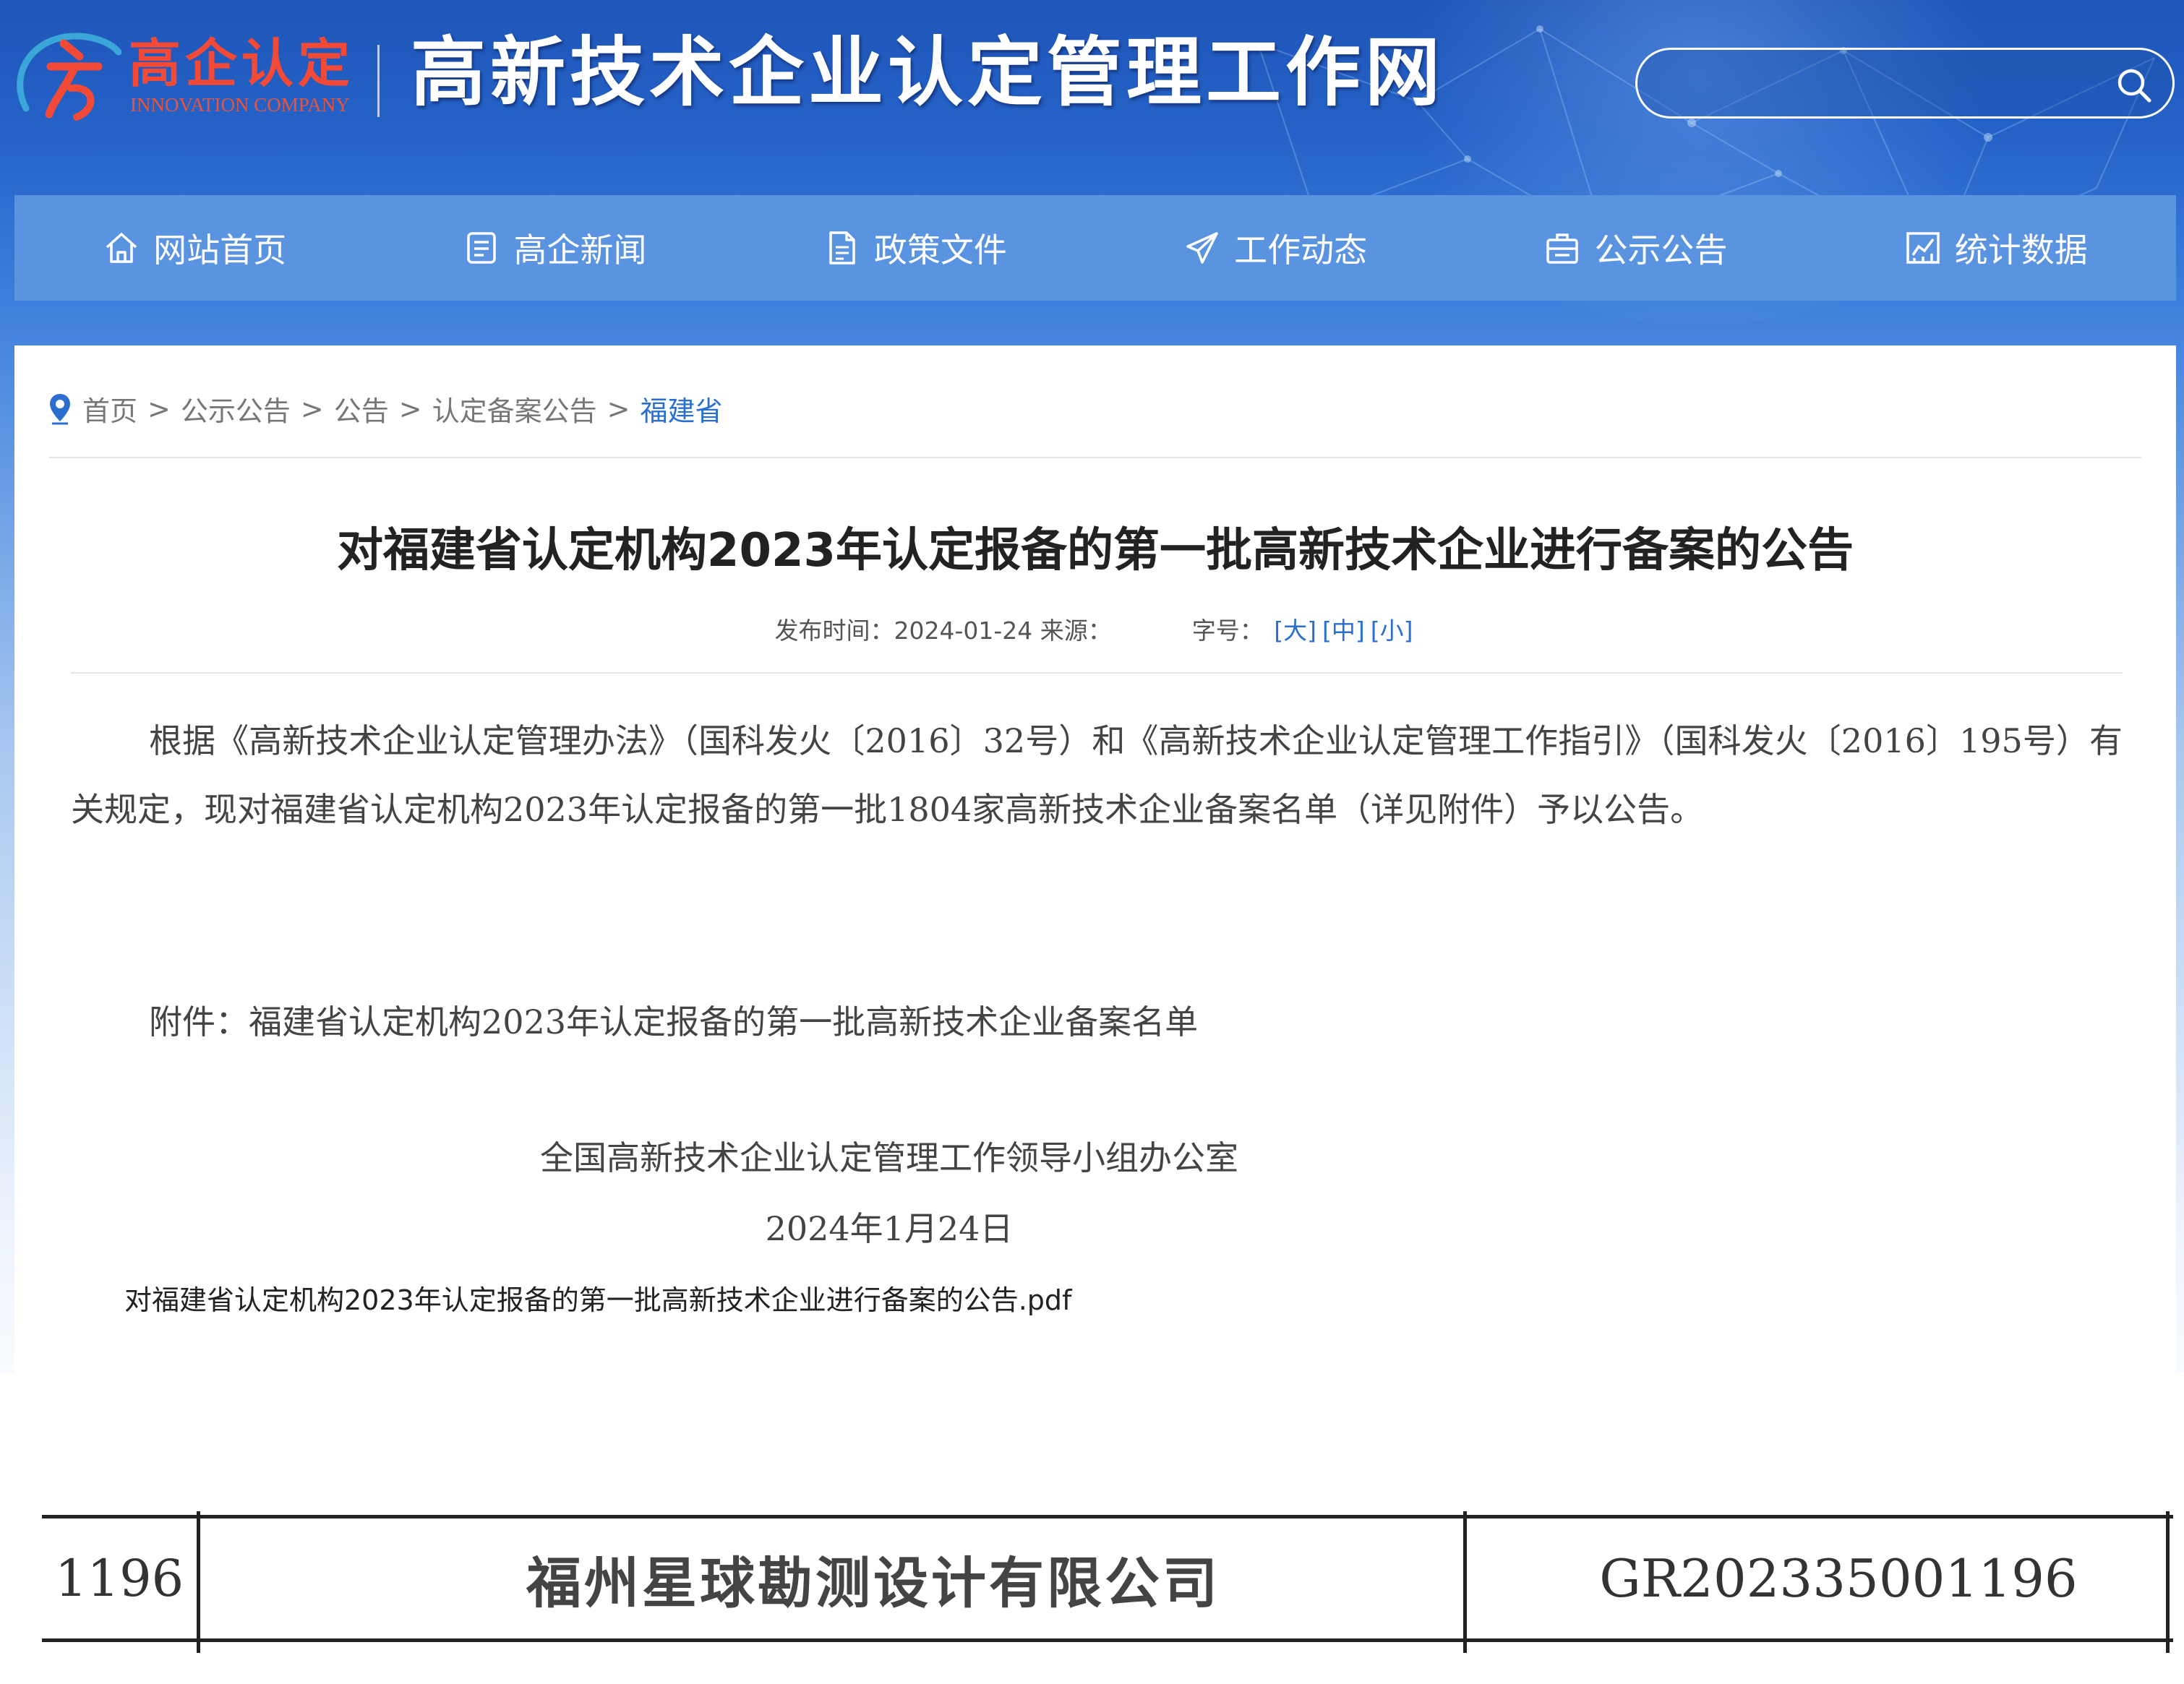  Describe the element at coordinates (220, 251) in the screenshot. I see `nav-label: 网站首页` at that location.